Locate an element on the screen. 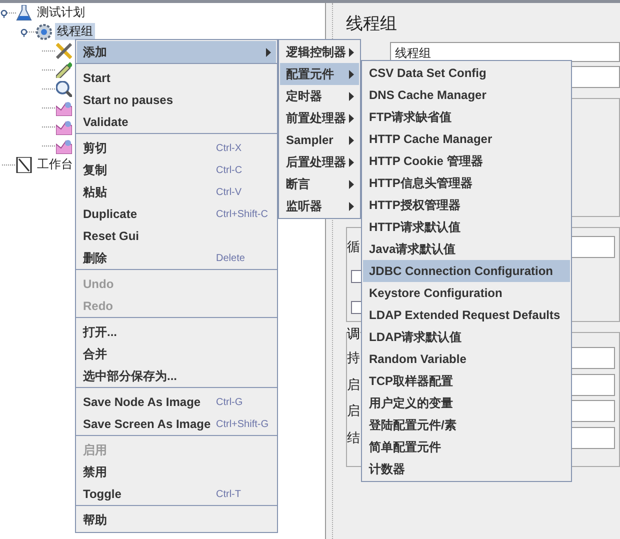 The image size is (620, 539). shortcut-label: Ctrl-X is located at coordinates (229, 148).